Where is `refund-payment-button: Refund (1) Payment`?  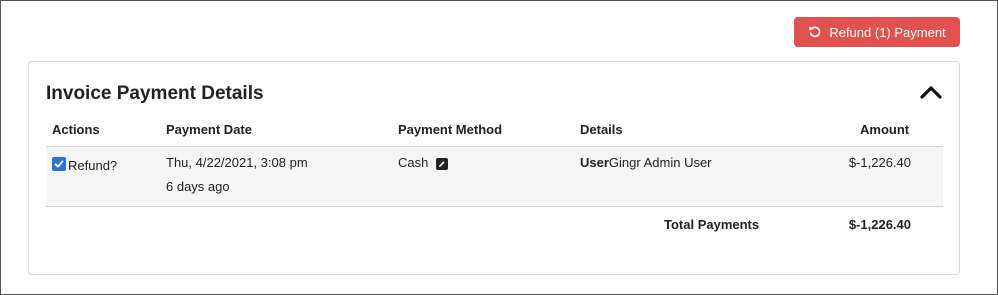 refund-payment-button: Refund (1) Payment is located at coordinates (877, 32).